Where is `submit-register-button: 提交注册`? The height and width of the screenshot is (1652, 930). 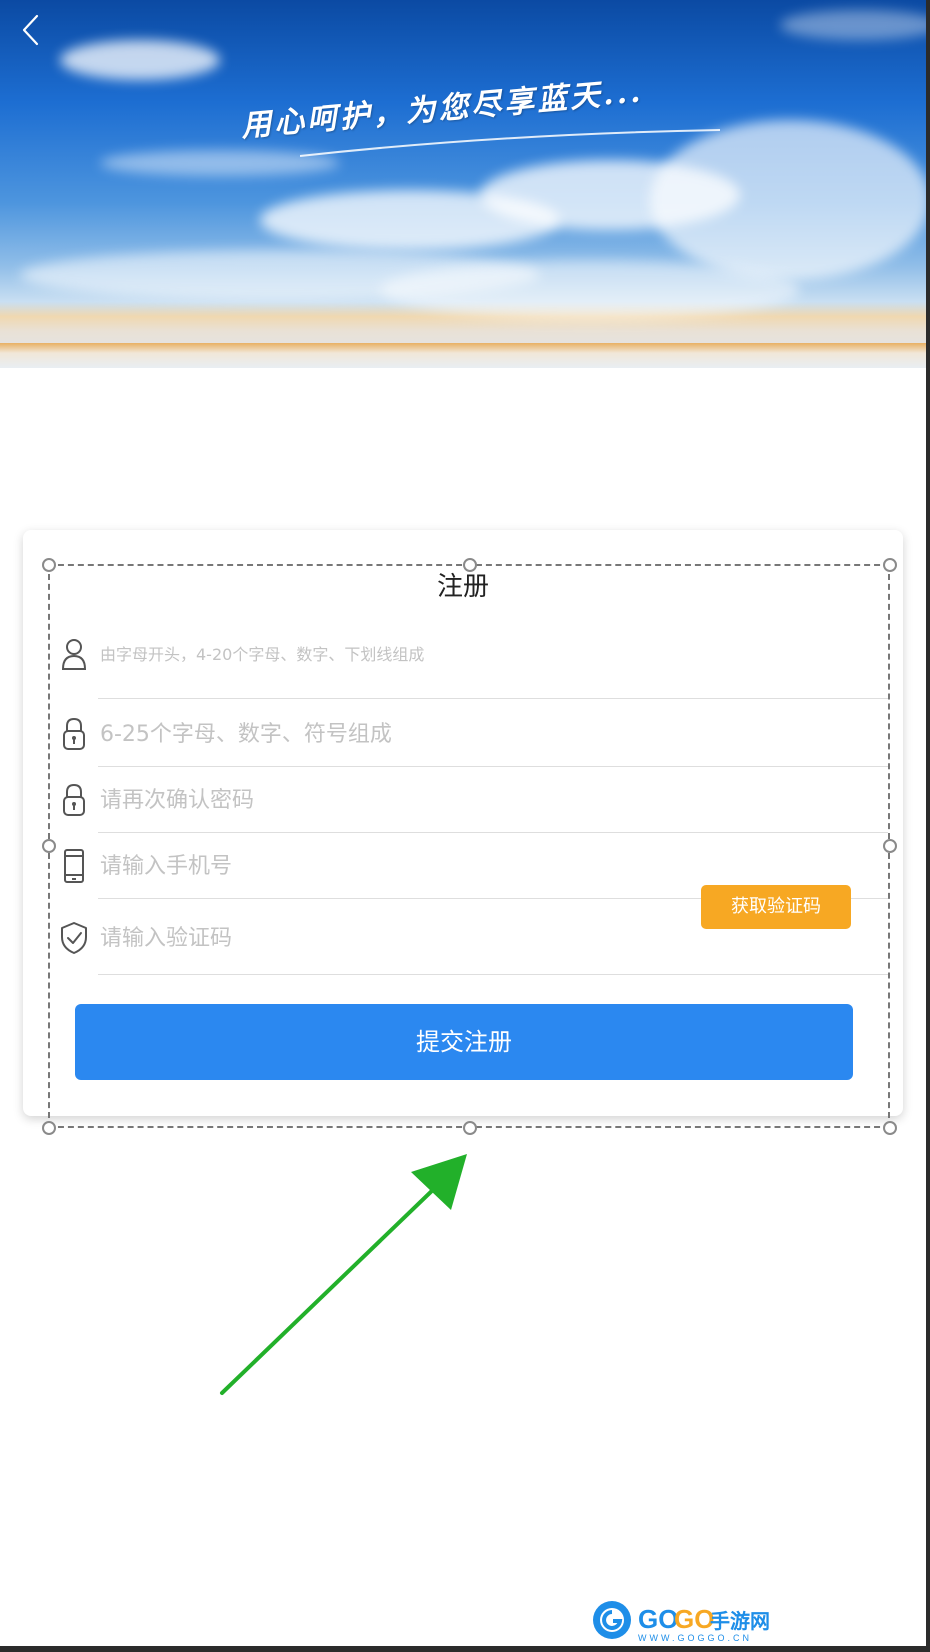 submit-register-button: 提交注册 is located at coordinates (464, 1042).